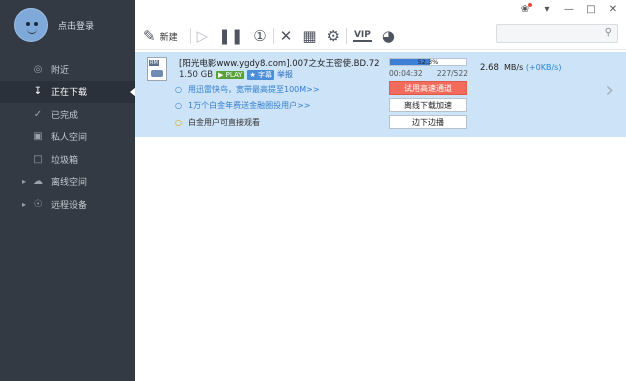  I want to click on play-icon: ▷, so click(202, 36).